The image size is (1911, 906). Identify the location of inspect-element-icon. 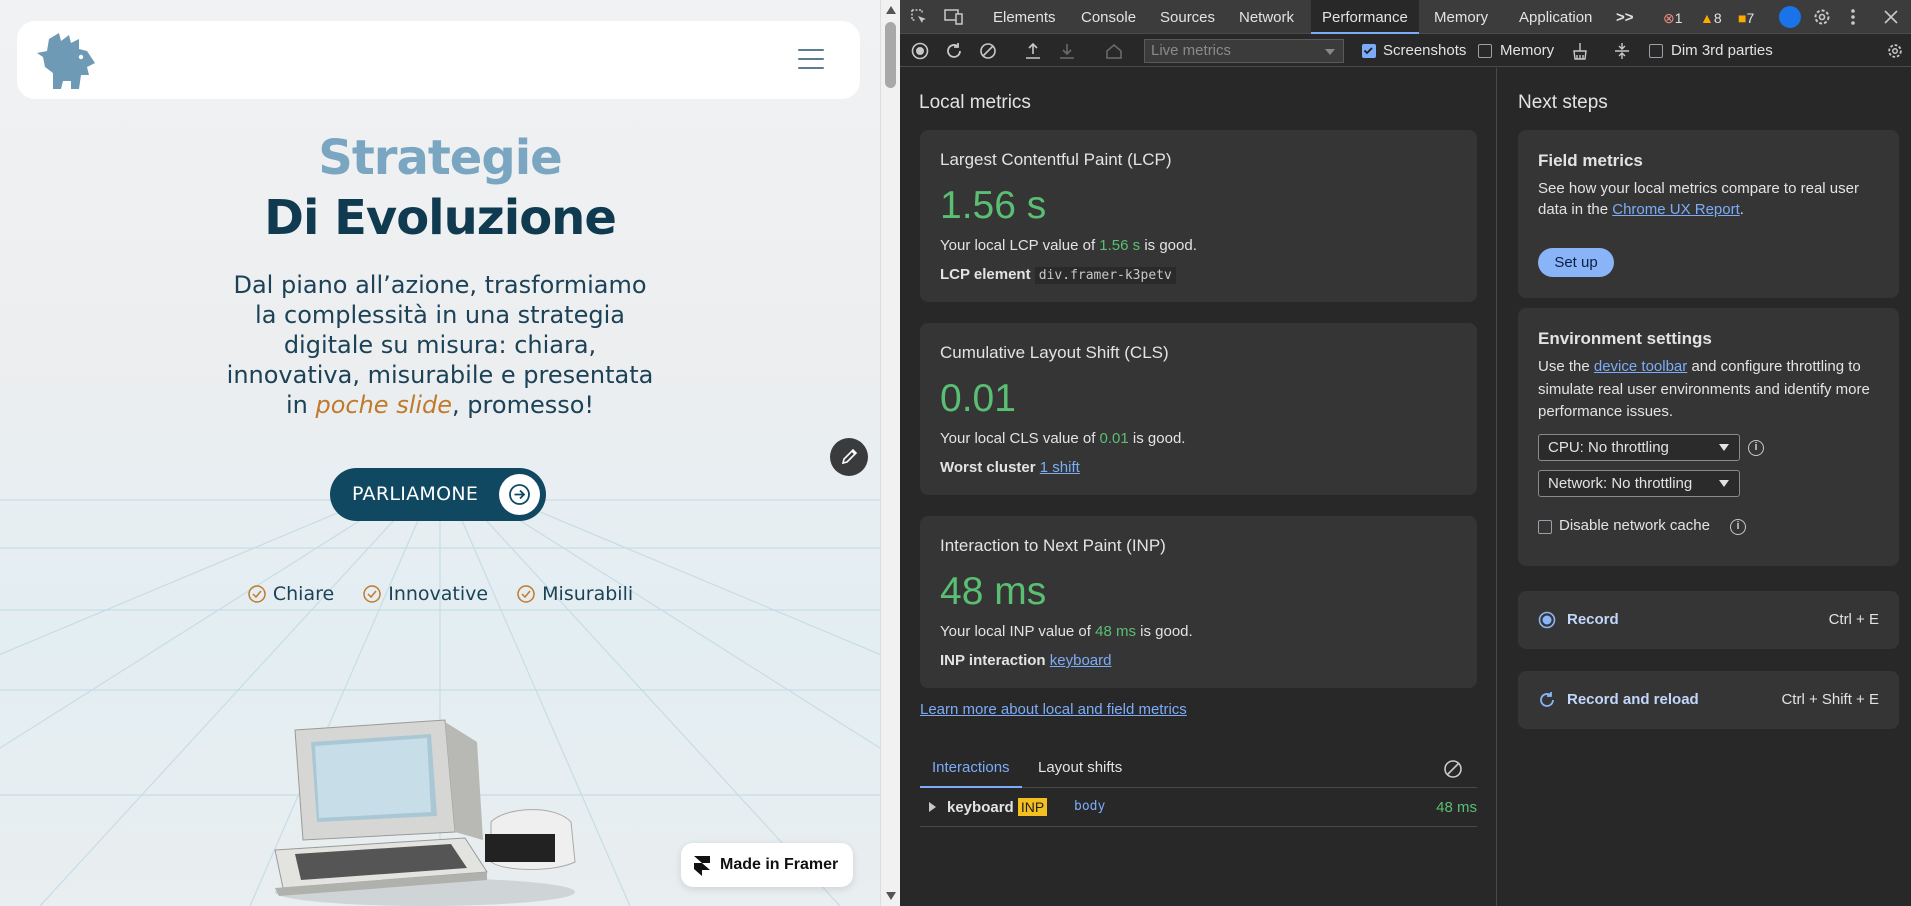
(919, 17).